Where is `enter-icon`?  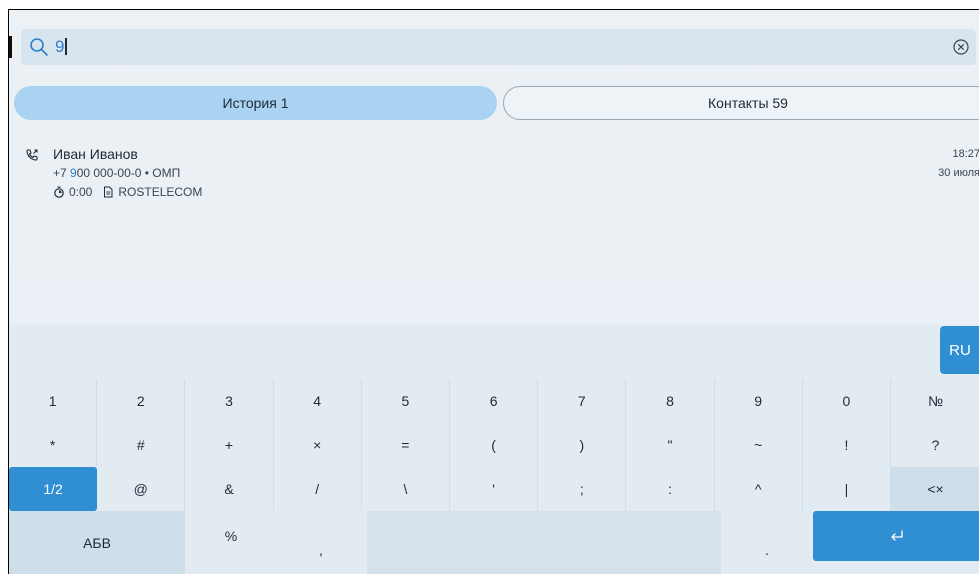 enter-icon is located at coordinates (896, 535).